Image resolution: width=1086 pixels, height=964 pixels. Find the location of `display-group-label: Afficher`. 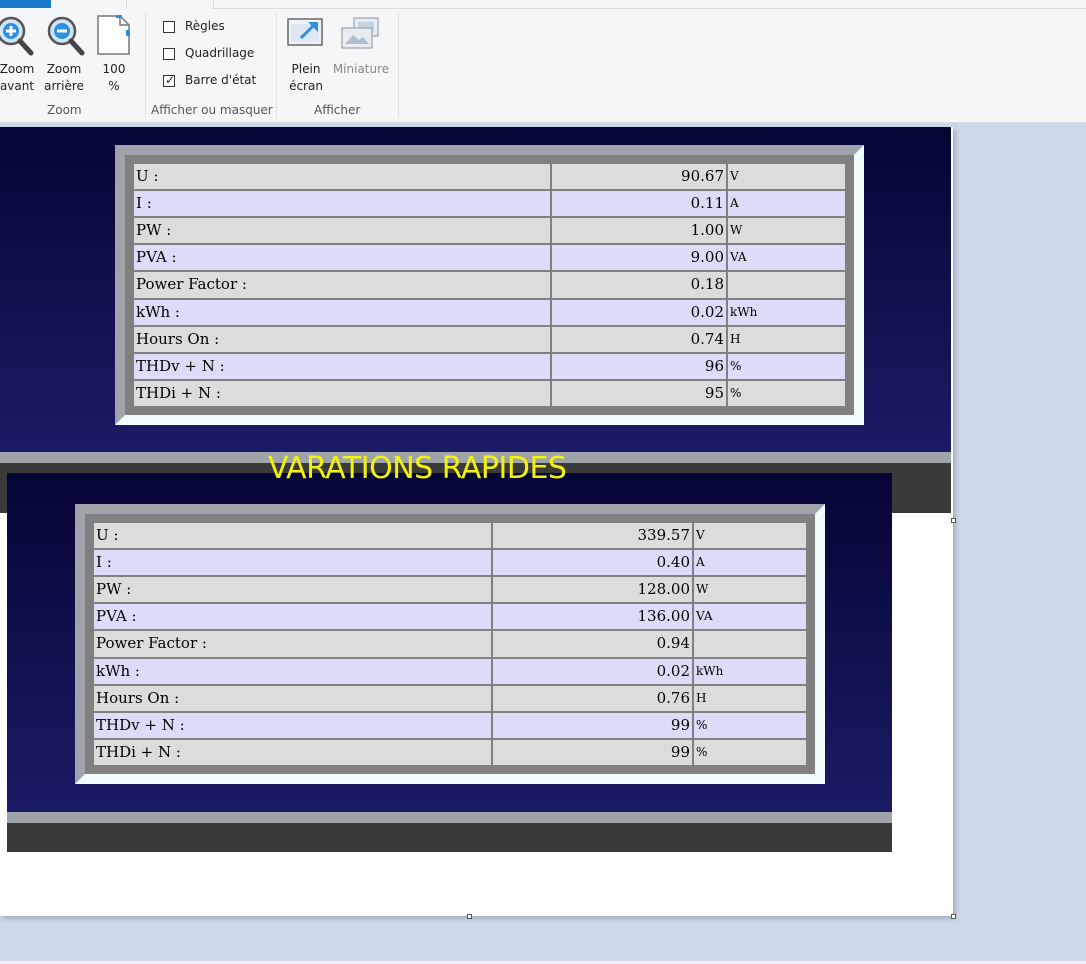

display-group-label: Afficher is located at coordinates (337, 110).